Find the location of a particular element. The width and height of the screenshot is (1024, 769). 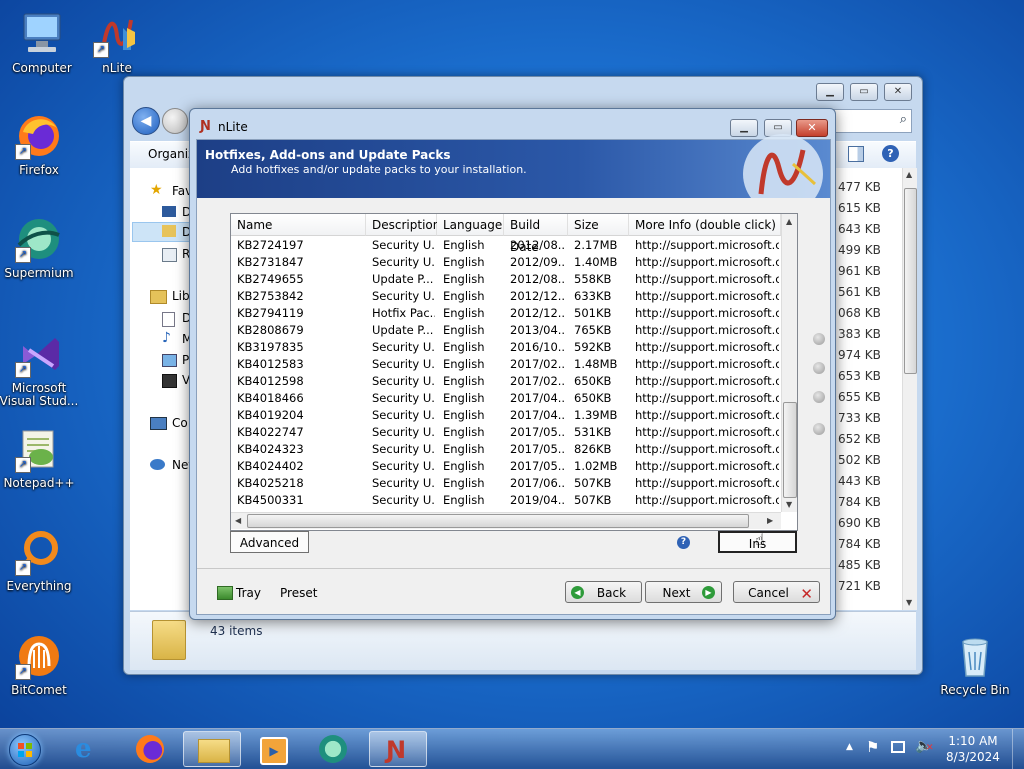

cancel-button: Cancel ✕ is located at coordinates (776, 592).